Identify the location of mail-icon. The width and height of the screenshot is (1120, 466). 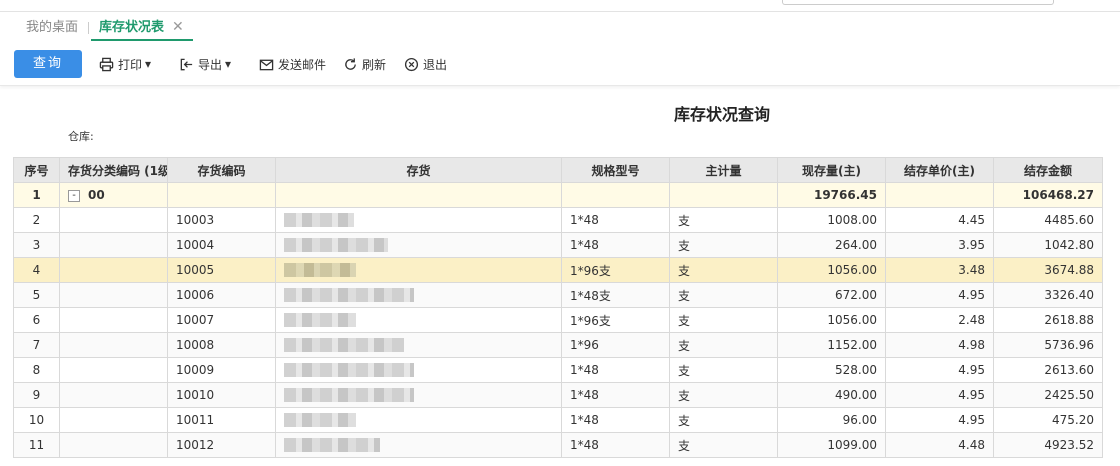
(266, 64).